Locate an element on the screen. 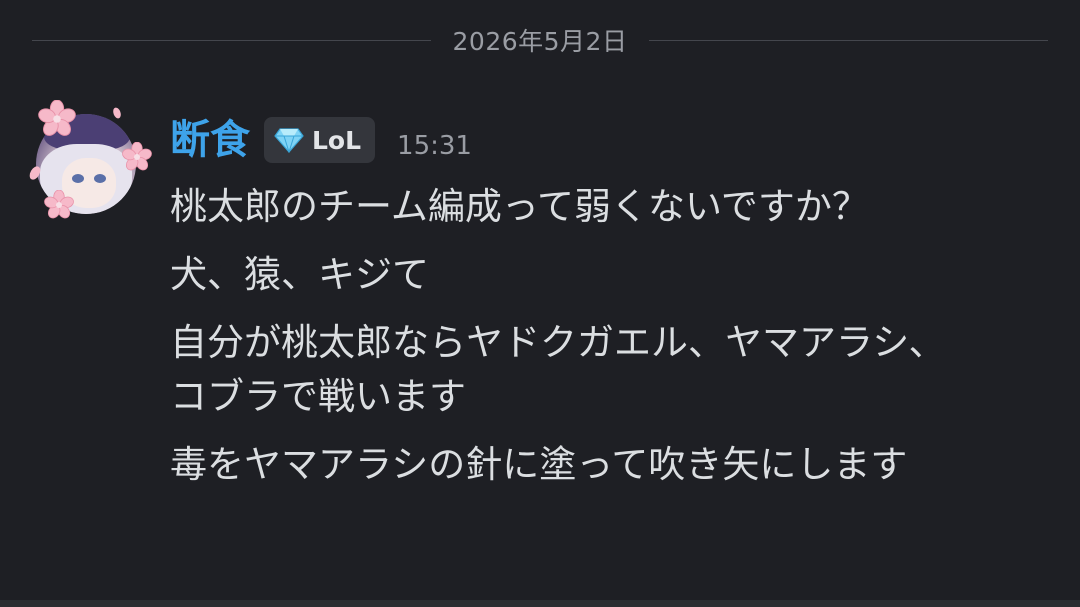  avatar-eye-left is located at coordinates (78, 178).